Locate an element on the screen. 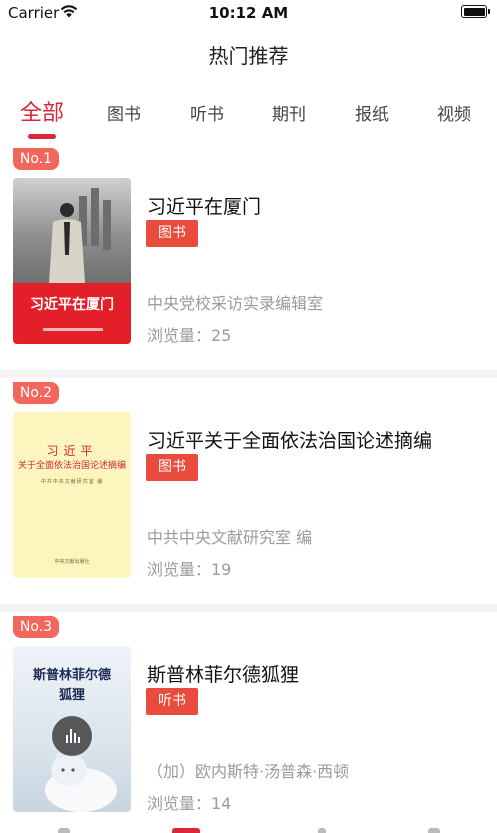 This screenshot has width=497, height=833. tab-audiobooks: 听书 is located at coordinates (207, 112).